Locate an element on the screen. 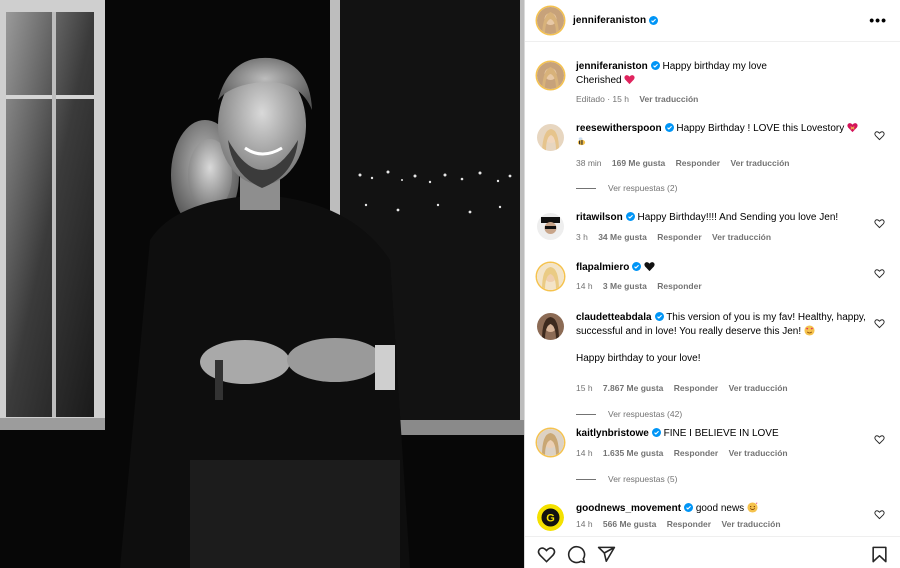  heart-with-ribbon-emoji-icon is located at coordinates (852, 128).